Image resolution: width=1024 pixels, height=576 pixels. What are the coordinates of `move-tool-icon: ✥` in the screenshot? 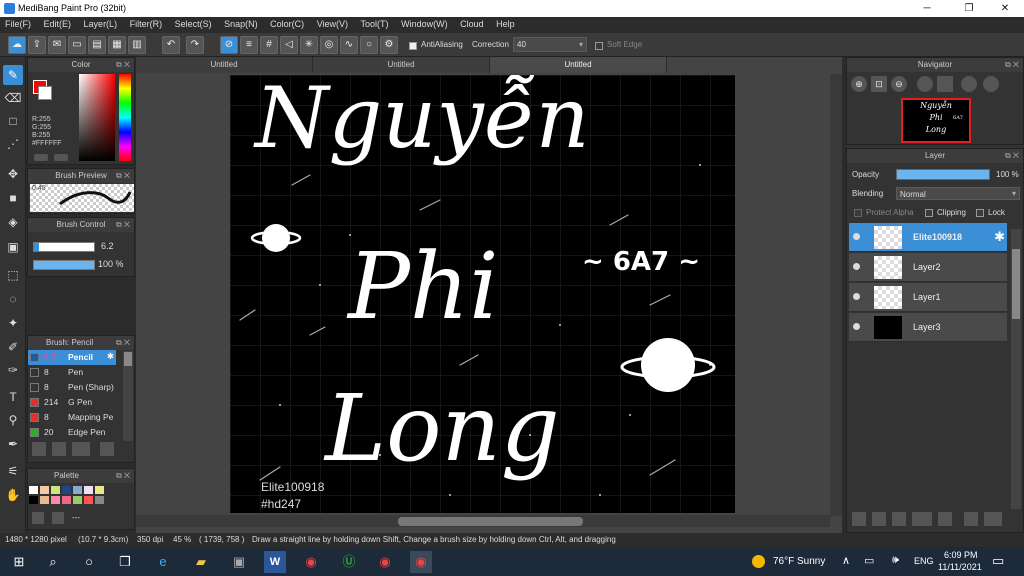 It's located at (13, 174).